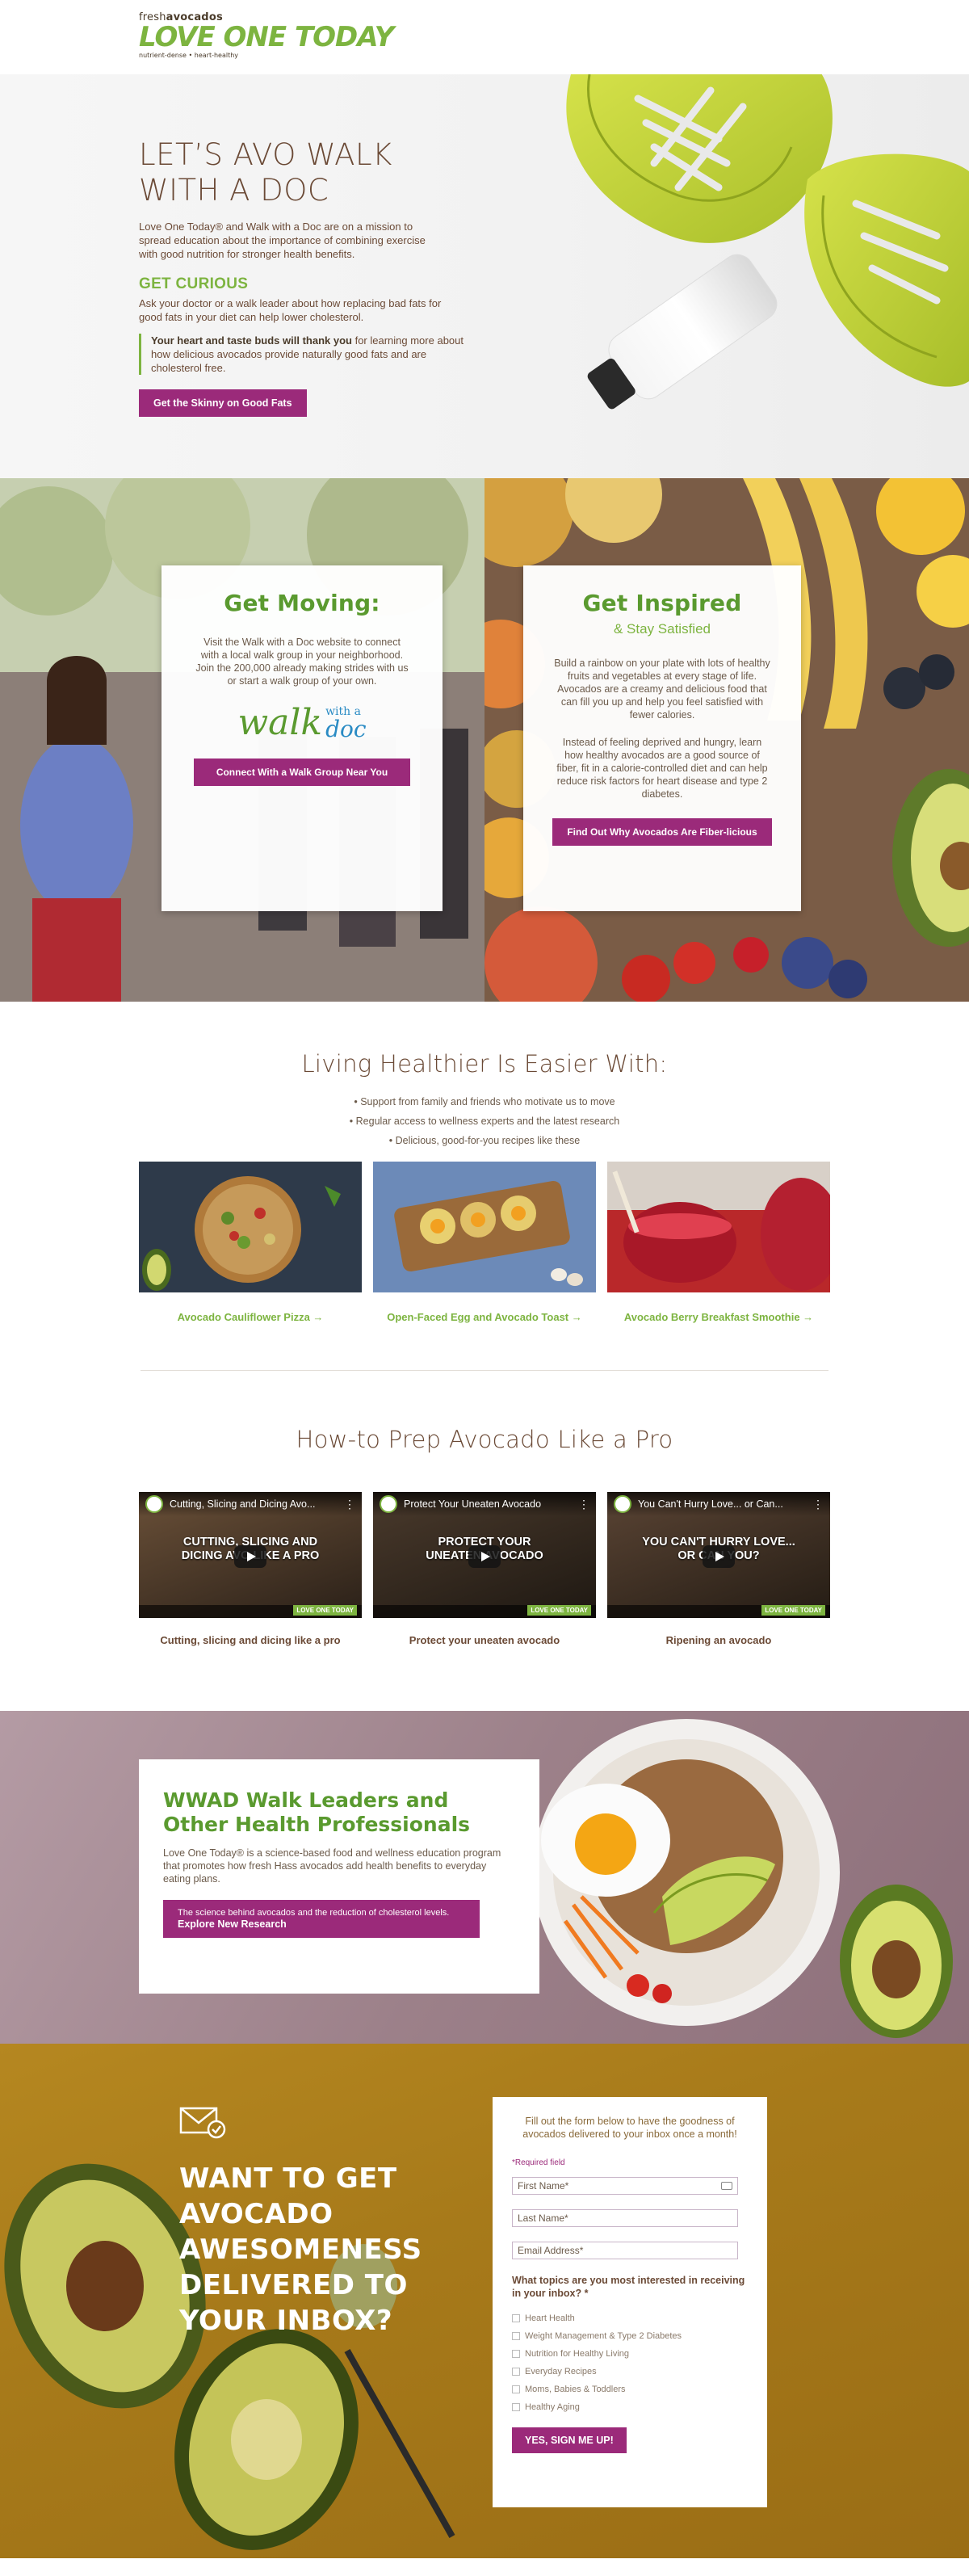 The width and height of the screenshot is (969, 2576). Describe the element at coordinates (194, 283) in the screenshot. I see `hero-subheading: GET CURIOUS` at that location.